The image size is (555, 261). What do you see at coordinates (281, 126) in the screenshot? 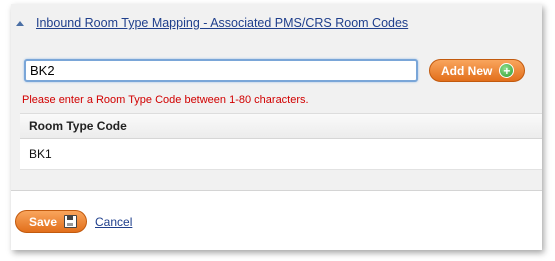
I see `column-header-room-type-code: Room Type Code` at bounding box center [281, 126].